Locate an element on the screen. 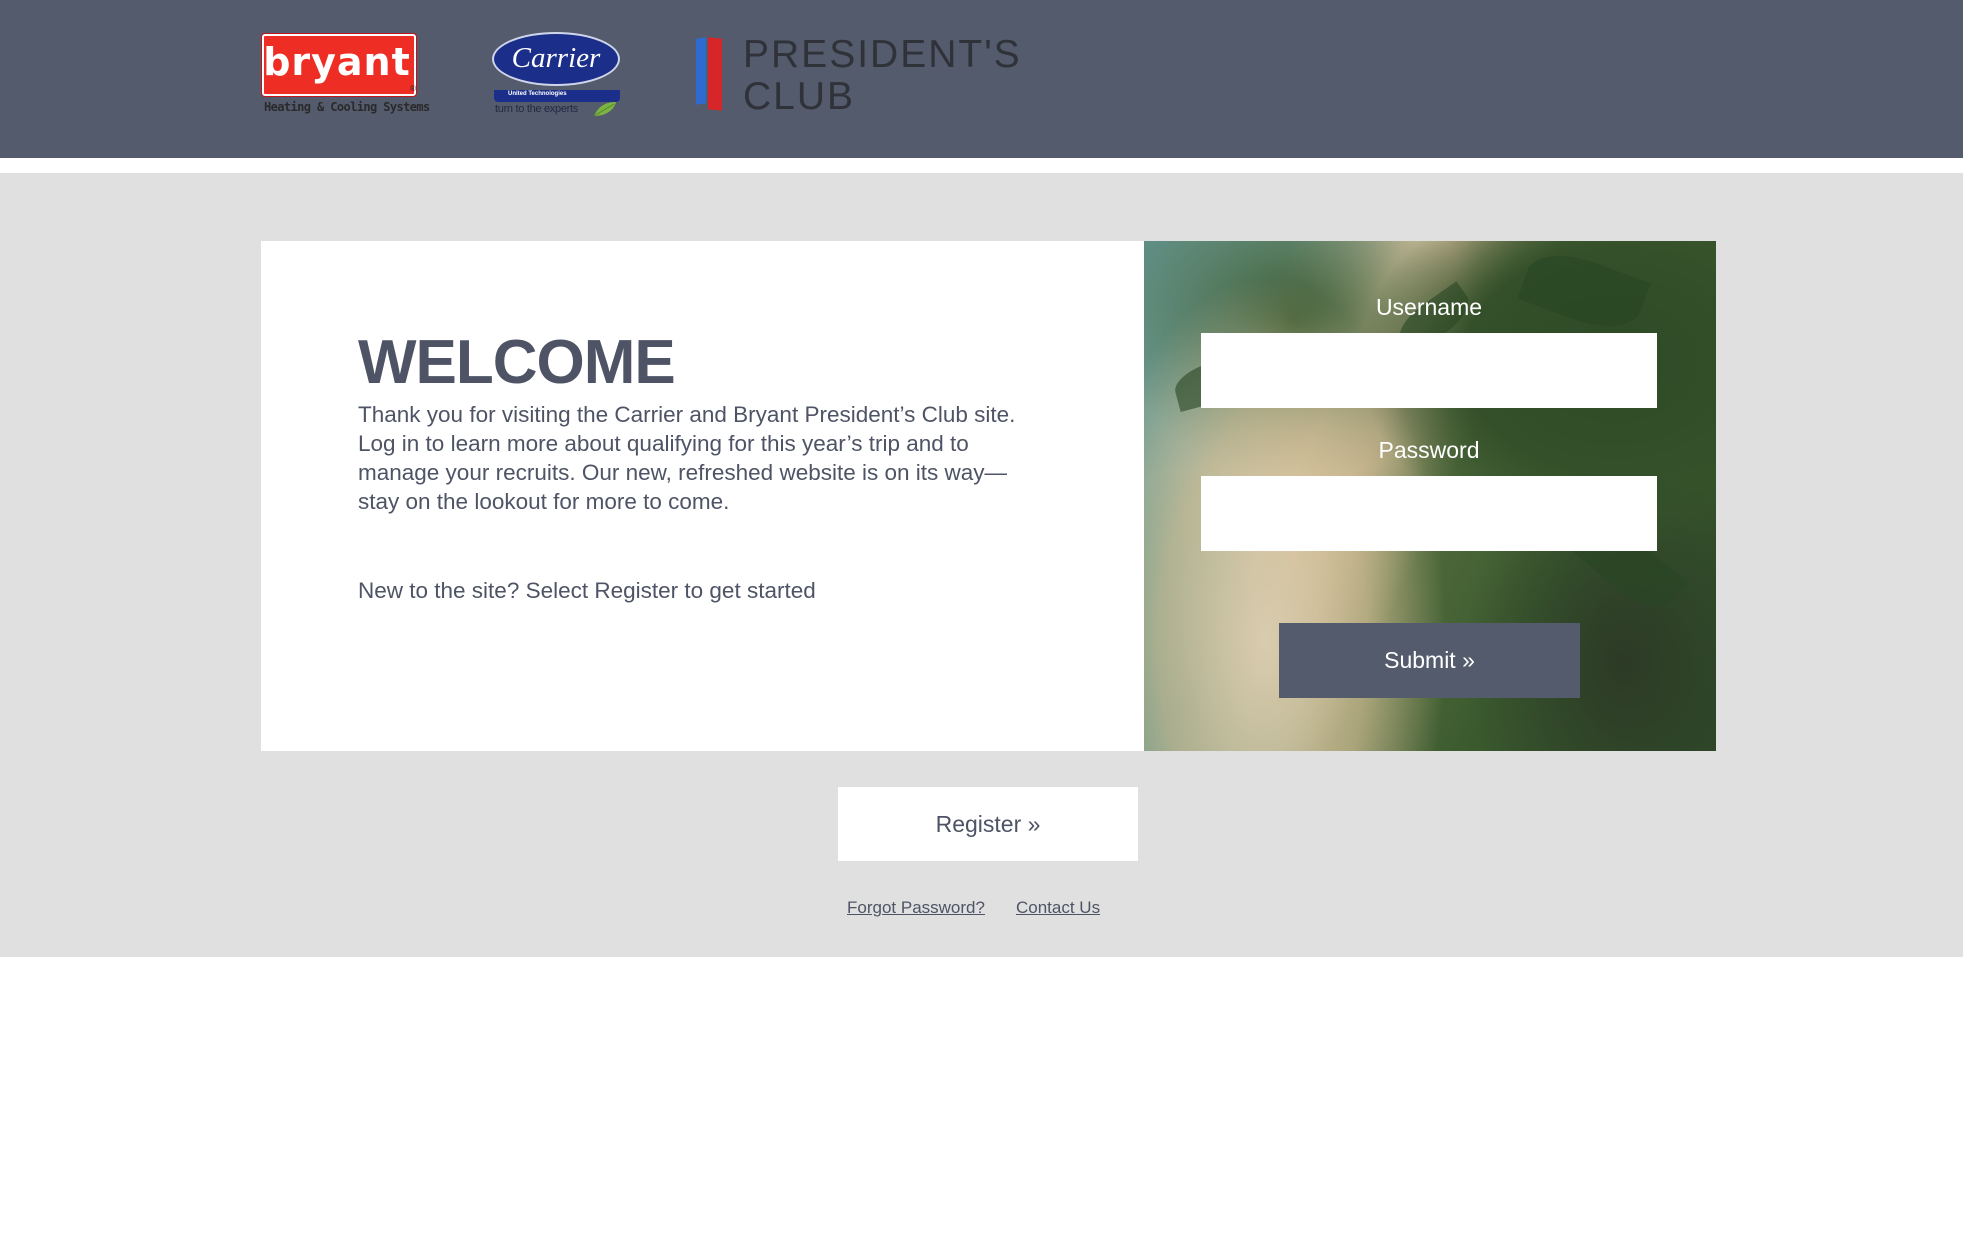 This screenshot has width=1963, height=1260. welcome-title: WELCOME is located at coordinates (517, 362).